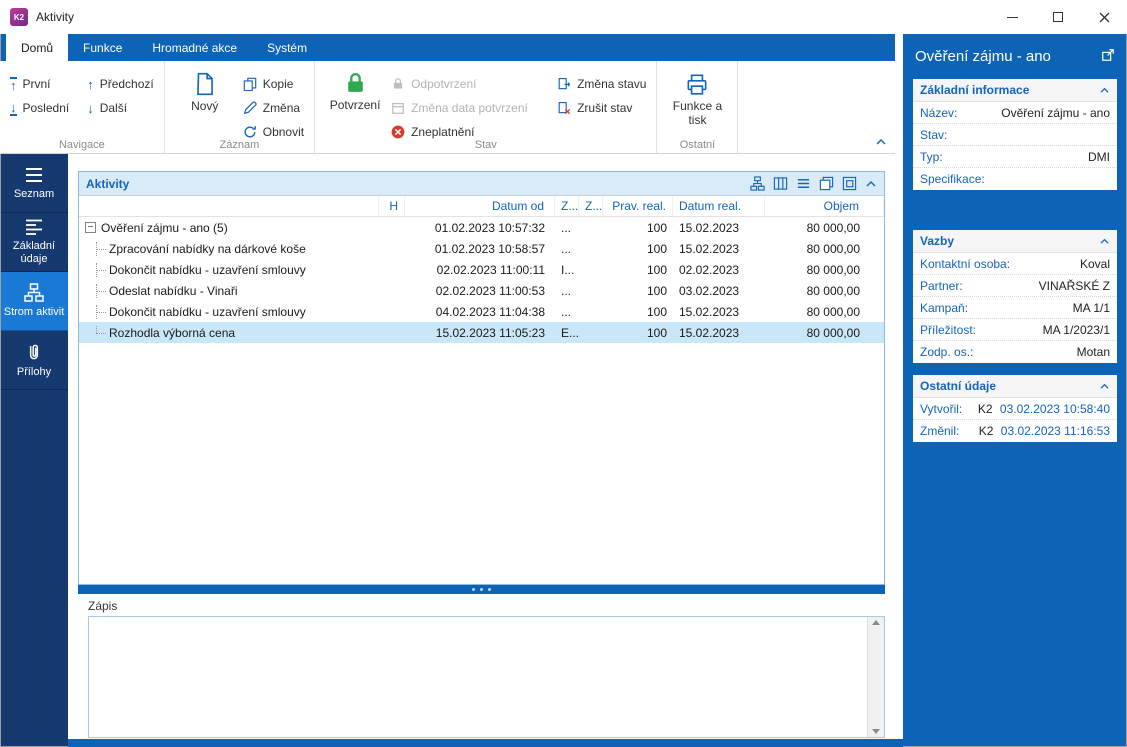 Image resolution: width=1127 pixels, height=747 pixels. Describe the element at coordinates (638, 206) in the screenshot. I see `column-header-prav-real: Prav. real.` at that location.